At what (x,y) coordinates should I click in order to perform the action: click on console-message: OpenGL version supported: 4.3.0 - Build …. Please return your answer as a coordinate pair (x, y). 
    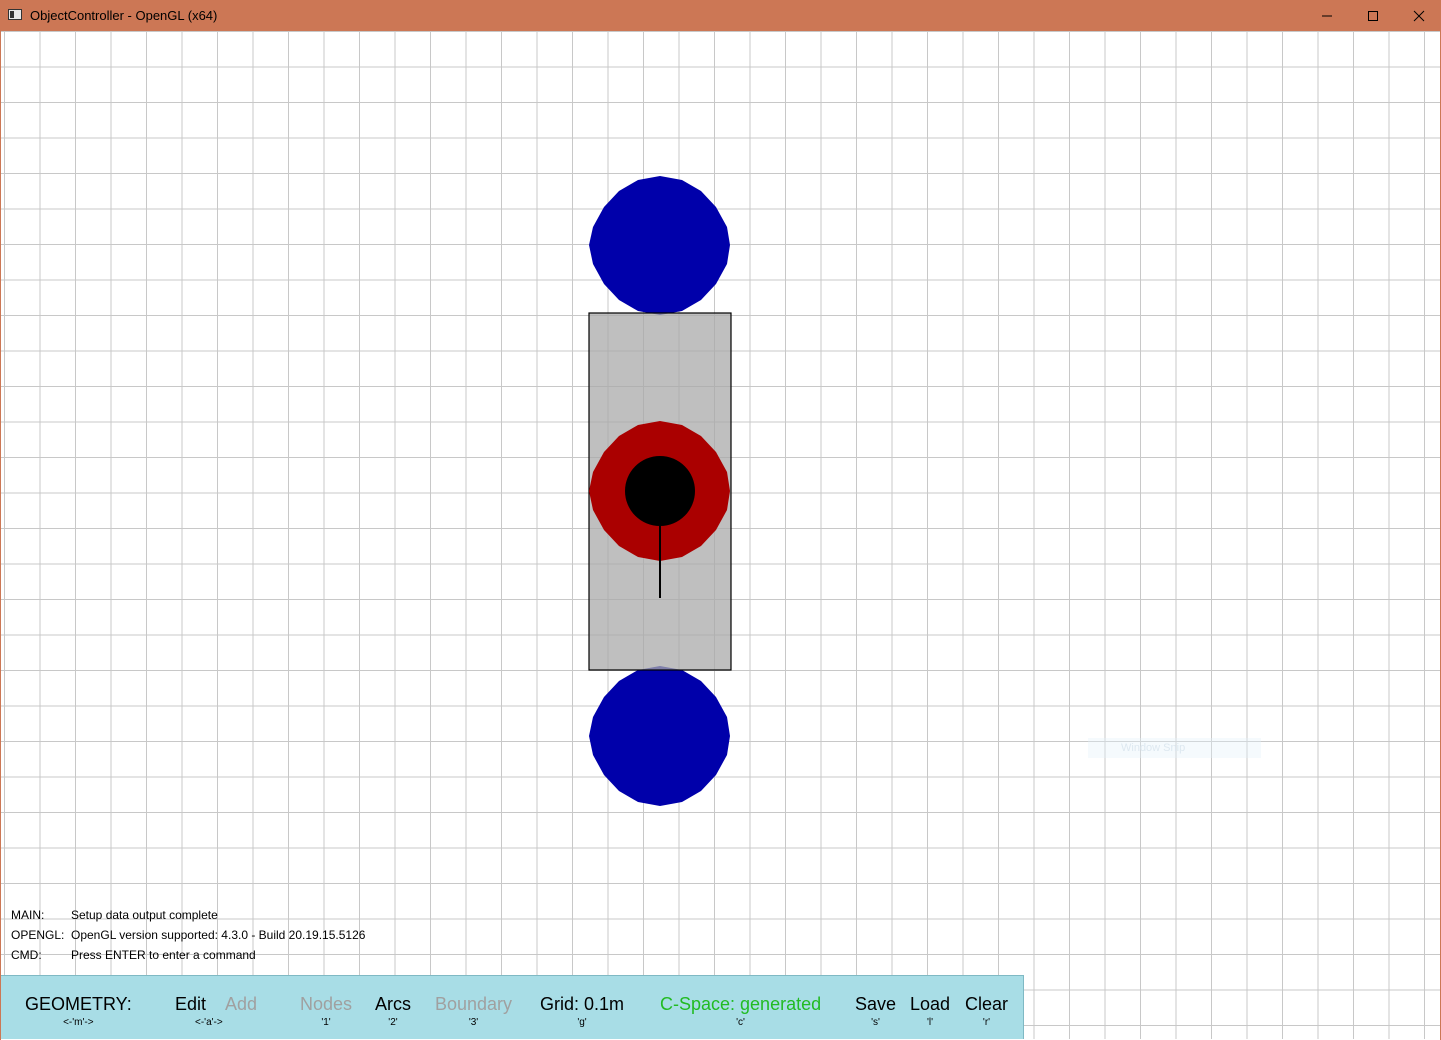
    Looking at the image, I should click on (218, 935).